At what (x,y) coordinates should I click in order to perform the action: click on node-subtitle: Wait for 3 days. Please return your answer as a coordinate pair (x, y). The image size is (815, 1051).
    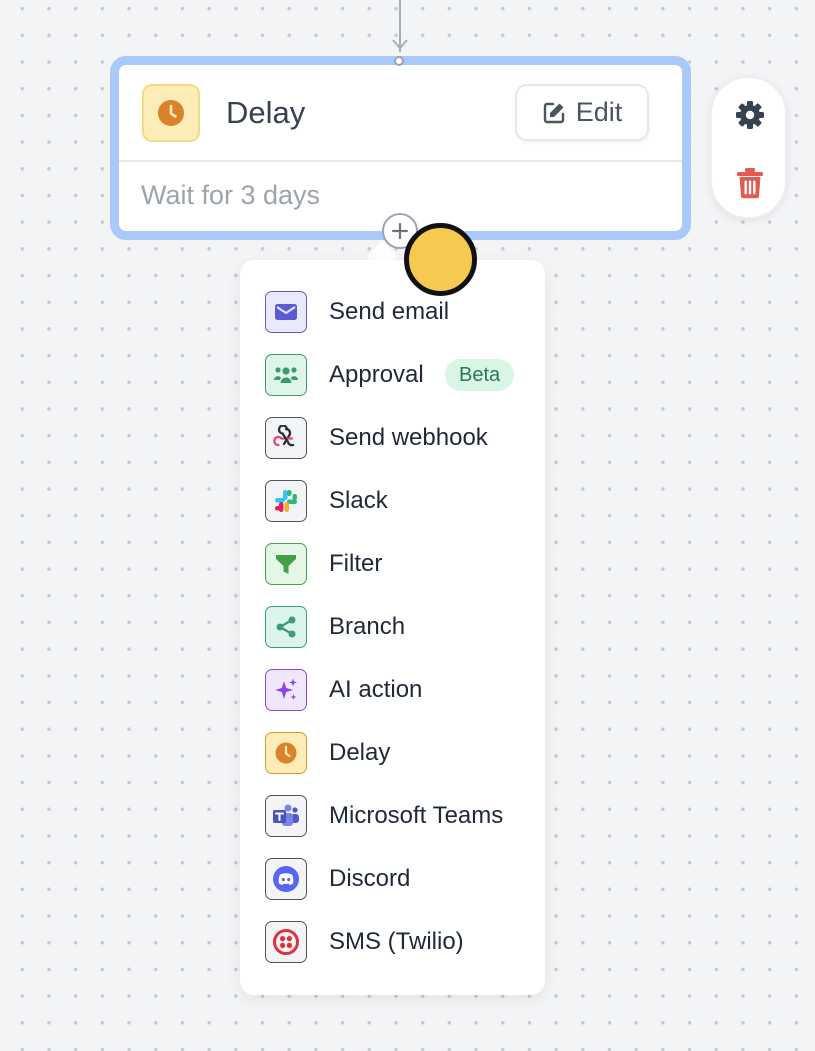
    Looking at the image, I should click on (231, 195).